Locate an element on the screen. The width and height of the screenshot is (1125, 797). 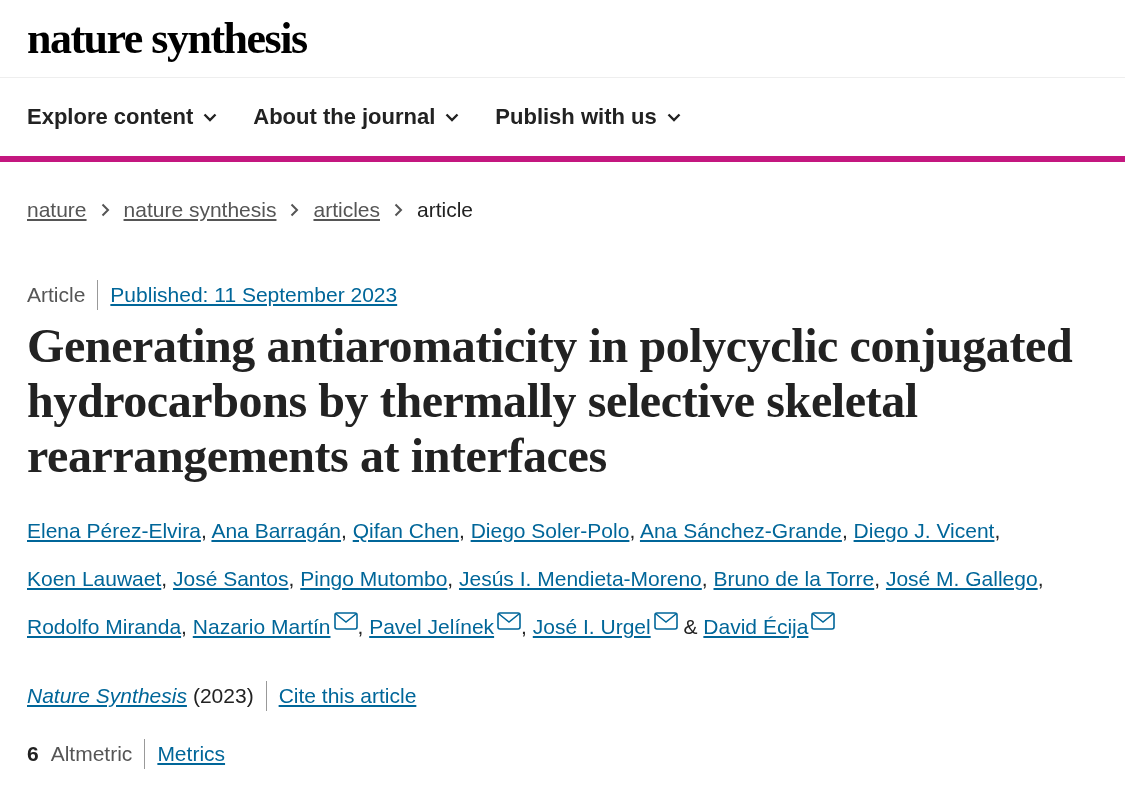
author-link: Bruno de la Torre is located at coordinates (794, 578).